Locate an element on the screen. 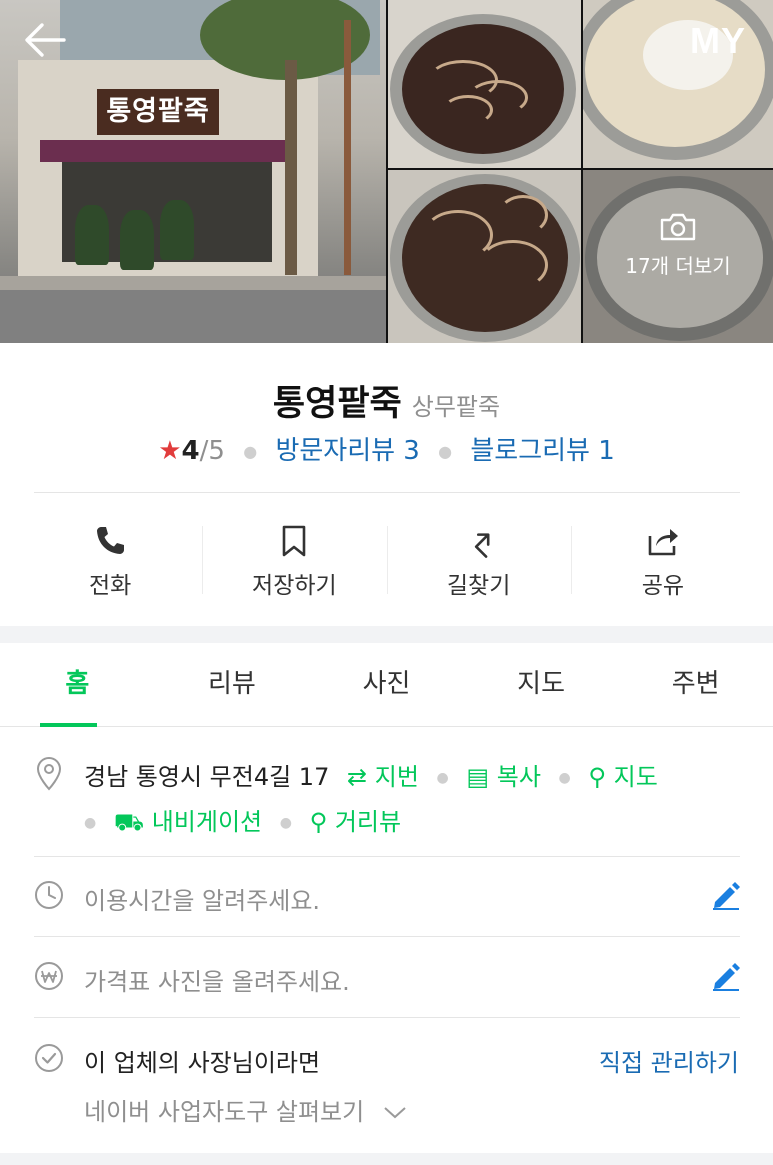  title-row: 통영팥죽 상무팥죽 is located at coordinates (386, 400).